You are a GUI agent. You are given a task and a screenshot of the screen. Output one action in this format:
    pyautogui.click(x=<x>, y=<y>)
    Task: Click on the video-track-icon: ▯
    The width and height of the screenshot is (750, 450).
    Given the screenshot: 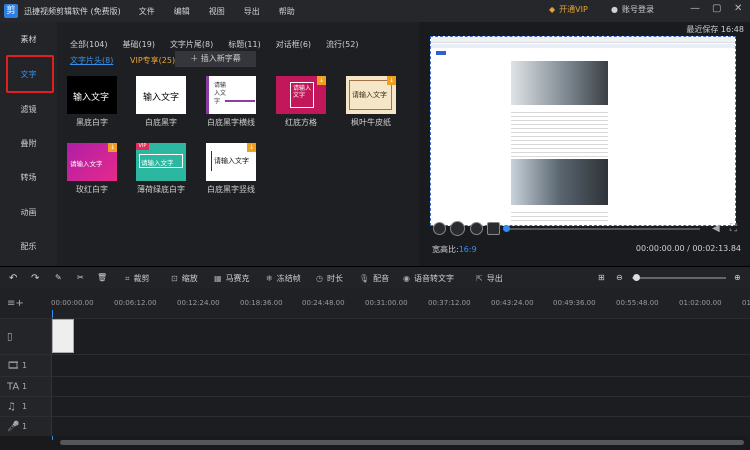 What is the action you would take?
    pyautogui.click(x=10, y=336)
    